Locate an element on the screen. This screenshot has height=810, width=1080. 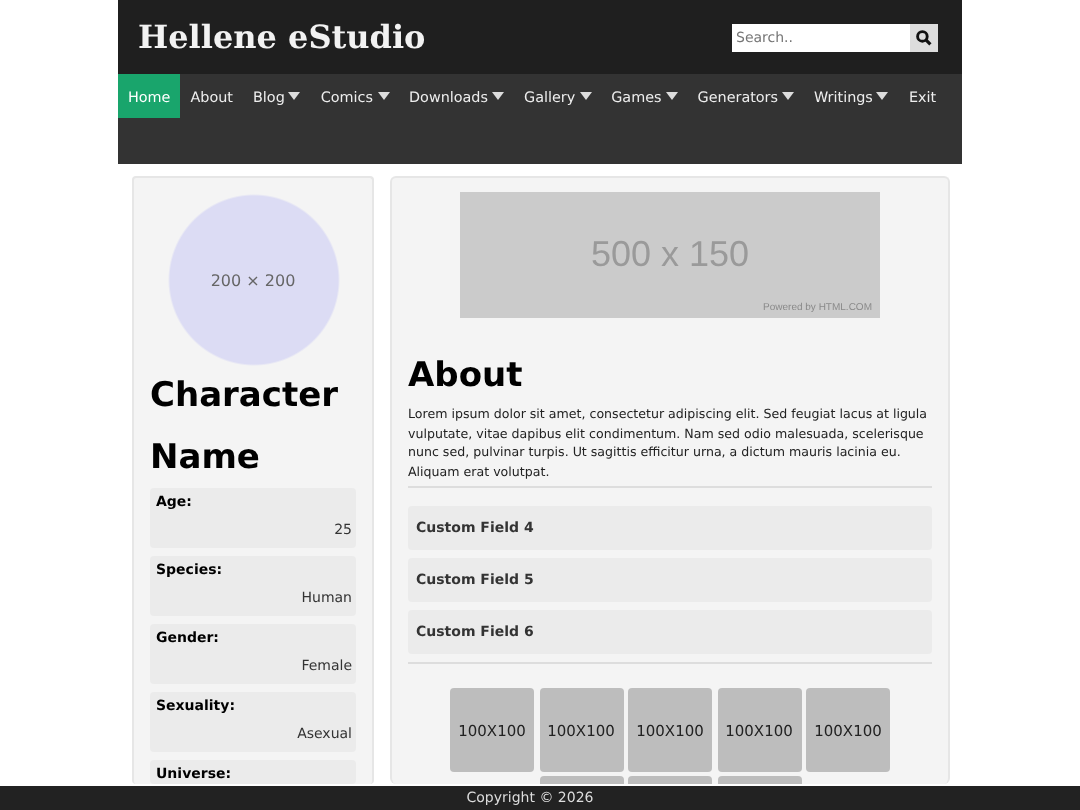
search-icon is located at coordinates (924, 37).